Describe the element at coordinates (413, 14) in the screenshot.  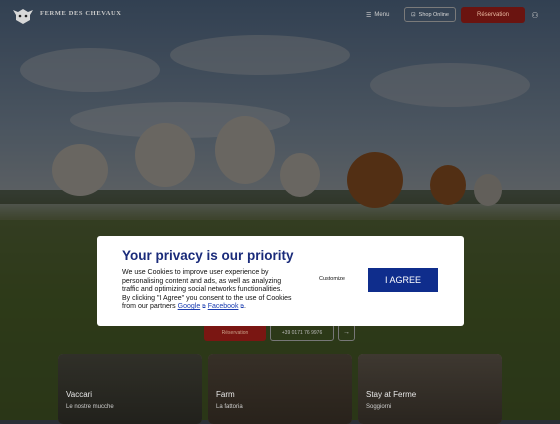
I see `bag-icon: ⊡` at that location.